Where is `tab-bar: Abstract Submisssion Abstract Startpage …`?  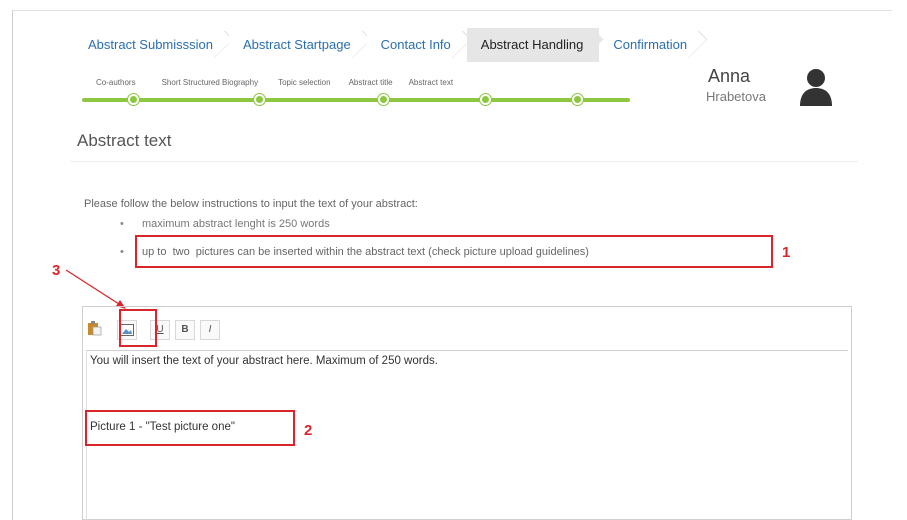
tab-bar: Abstract Submisssion Abstract Startpage … is located at coordinates (389, 45).